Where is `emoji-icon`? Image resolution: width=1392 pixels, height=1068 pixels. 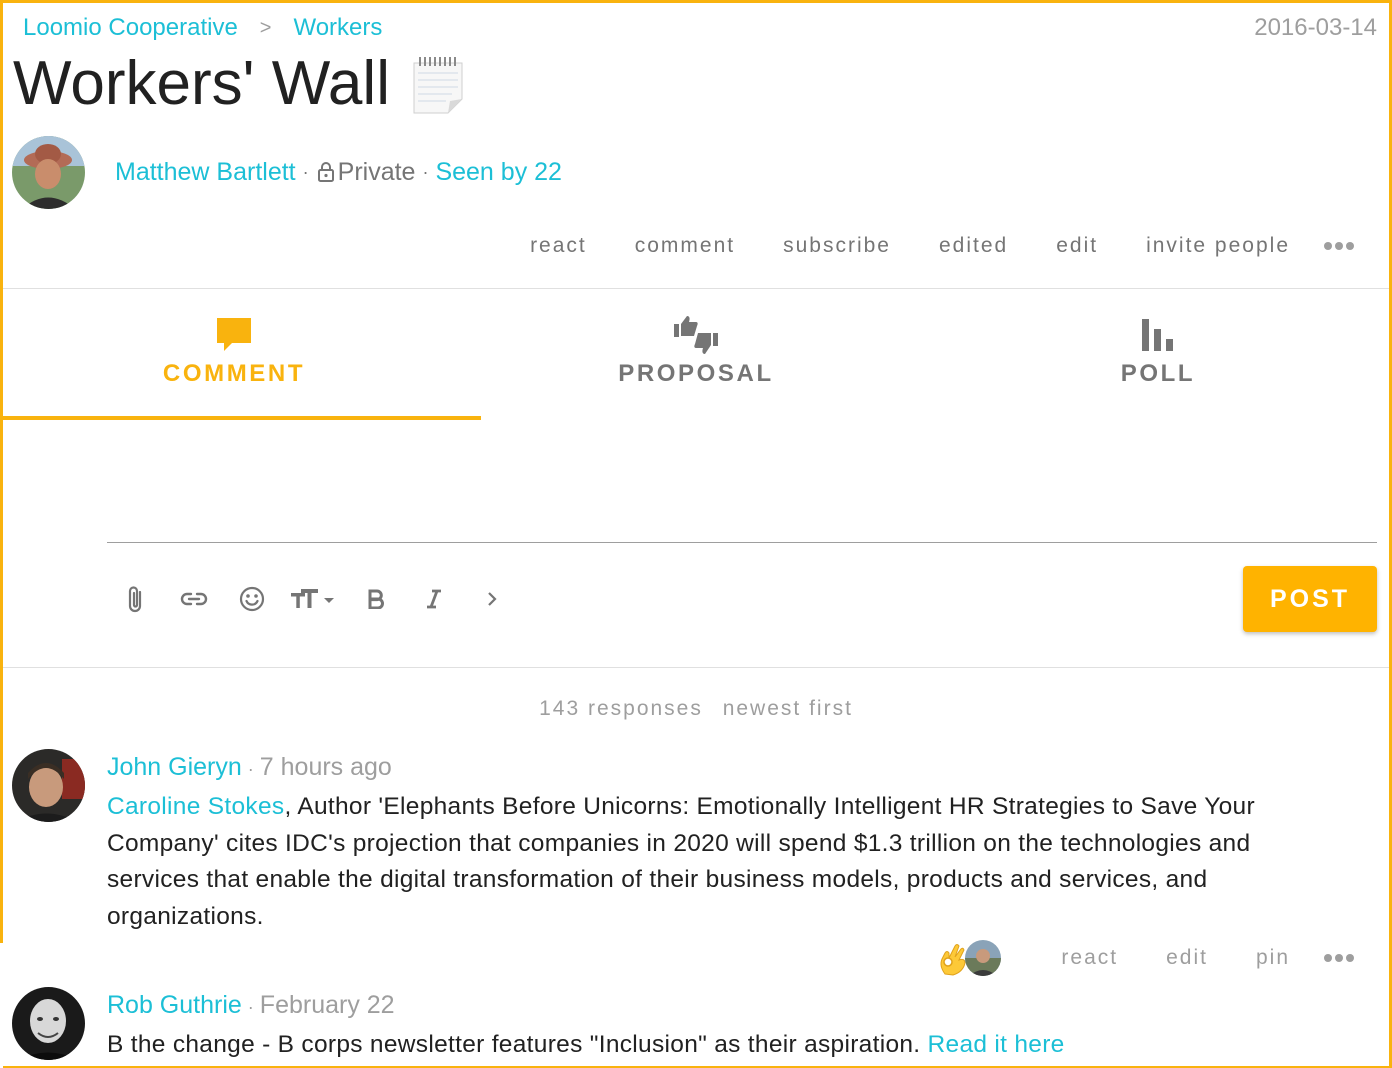
emoji-icon is located at coordinates (252, 599).